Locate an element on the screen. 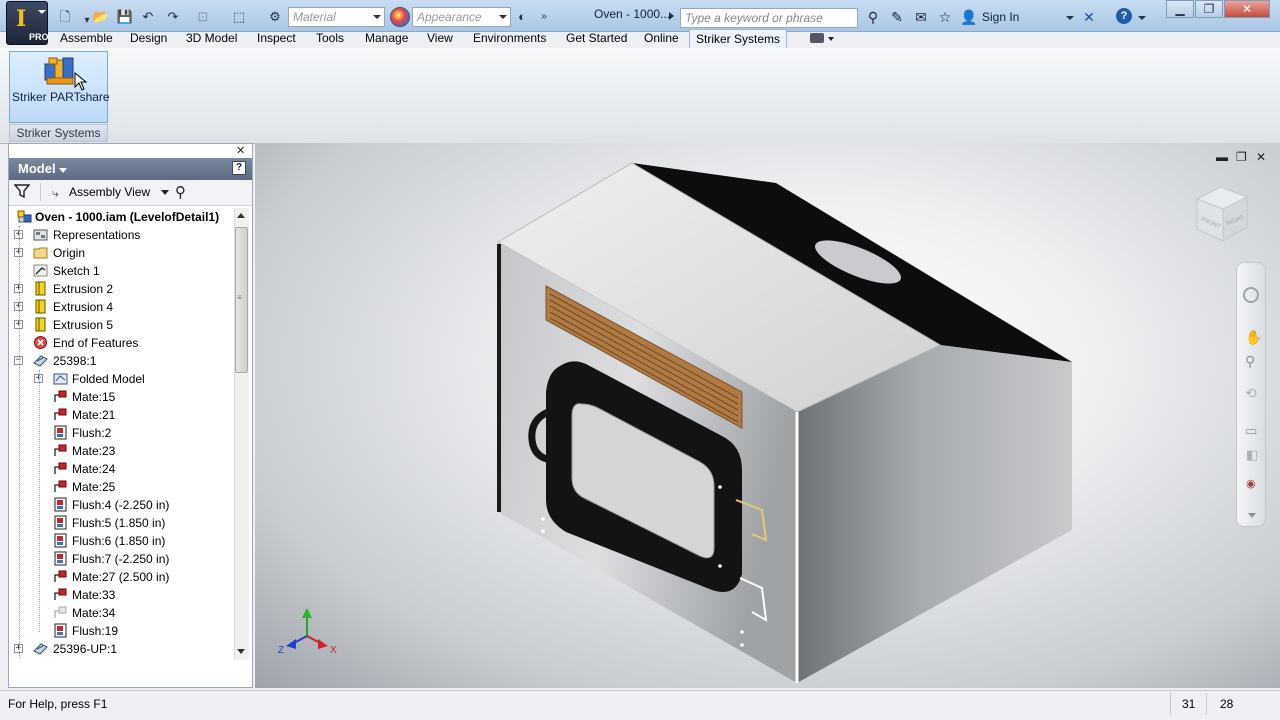 The width and height of the screenshot is (1280, 720). tree-item: Mate:24 is located at coordinates (123, 469).